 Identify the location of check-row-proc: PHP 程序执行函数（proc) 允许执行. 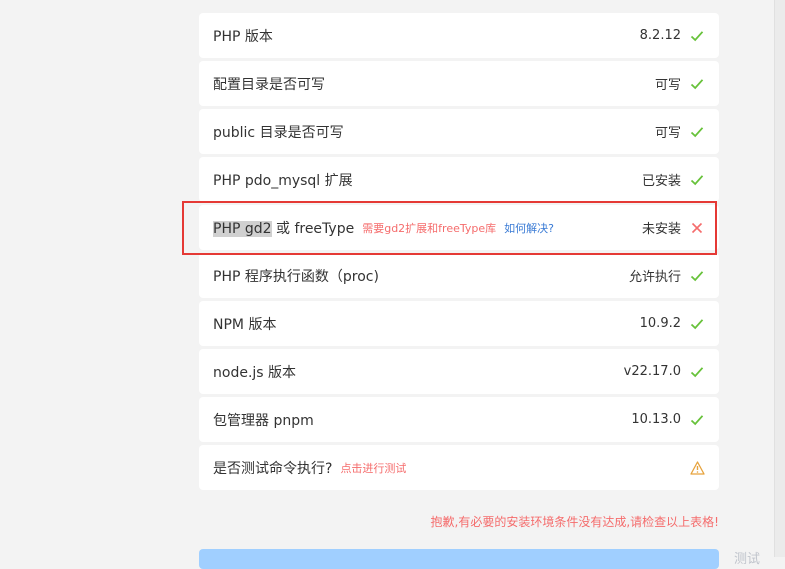
(459, 275).